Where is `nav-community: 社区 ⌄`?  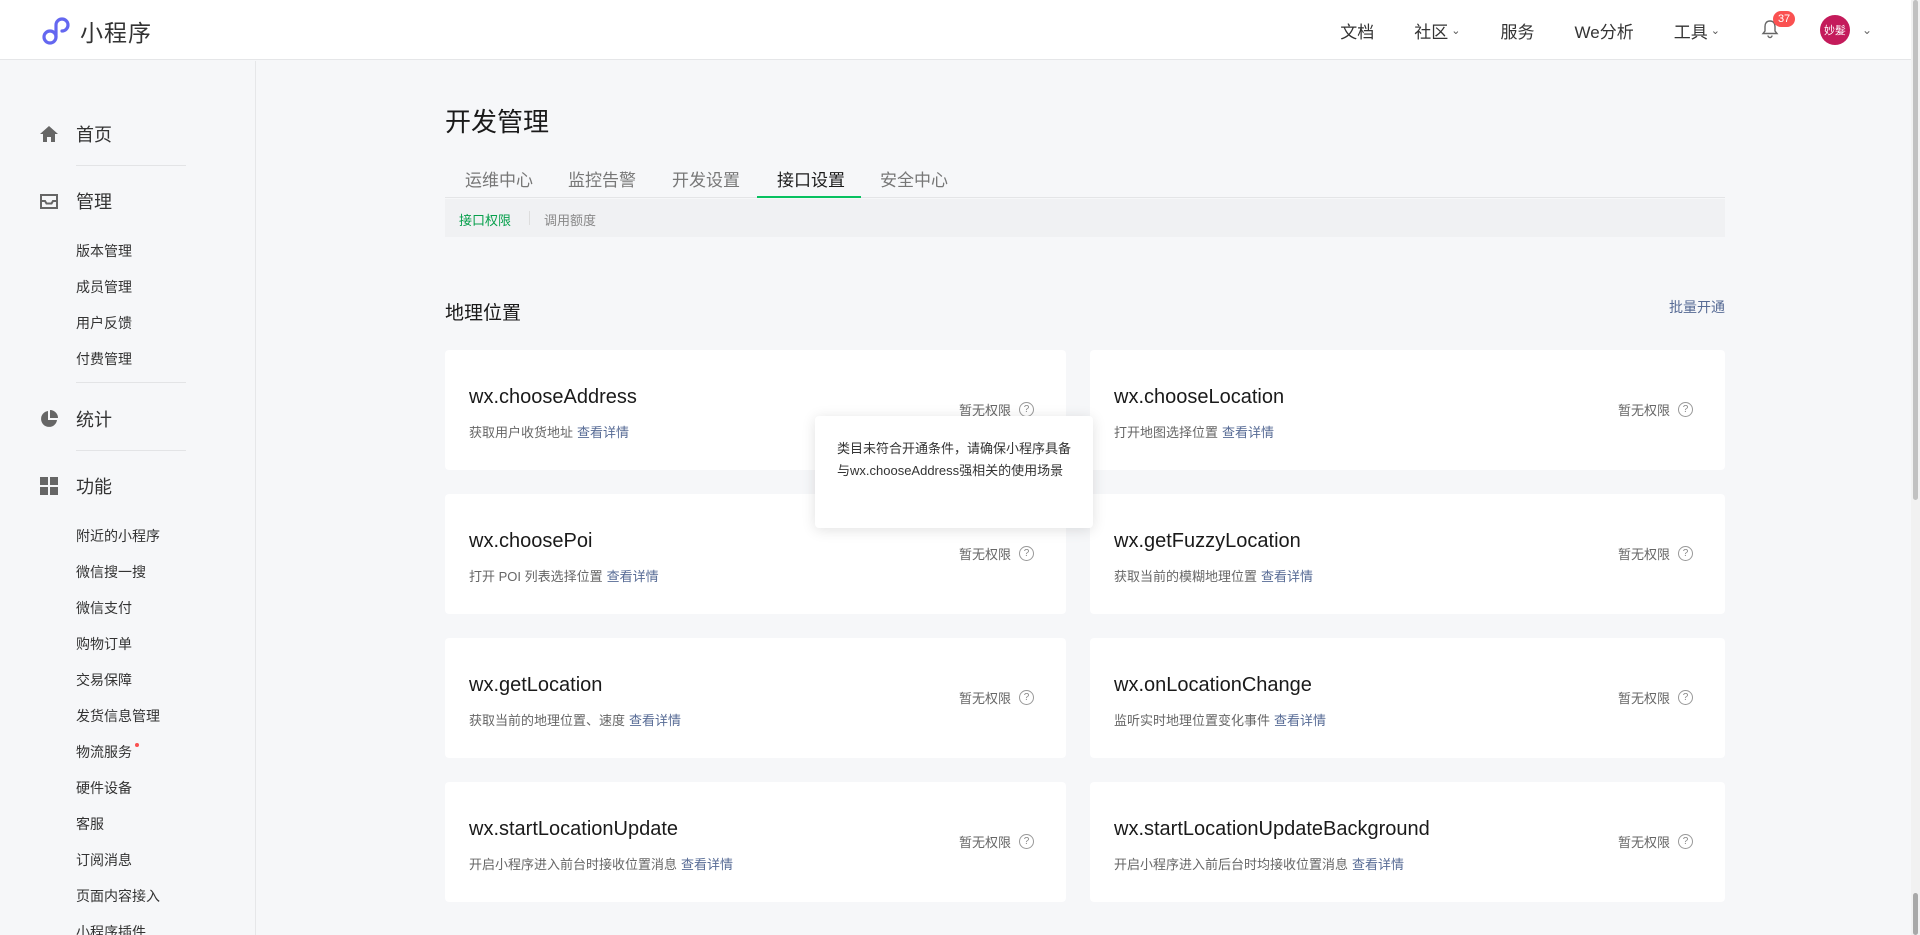
nav-community: 社区 ⌄ is located at coordinates (1437, 30).